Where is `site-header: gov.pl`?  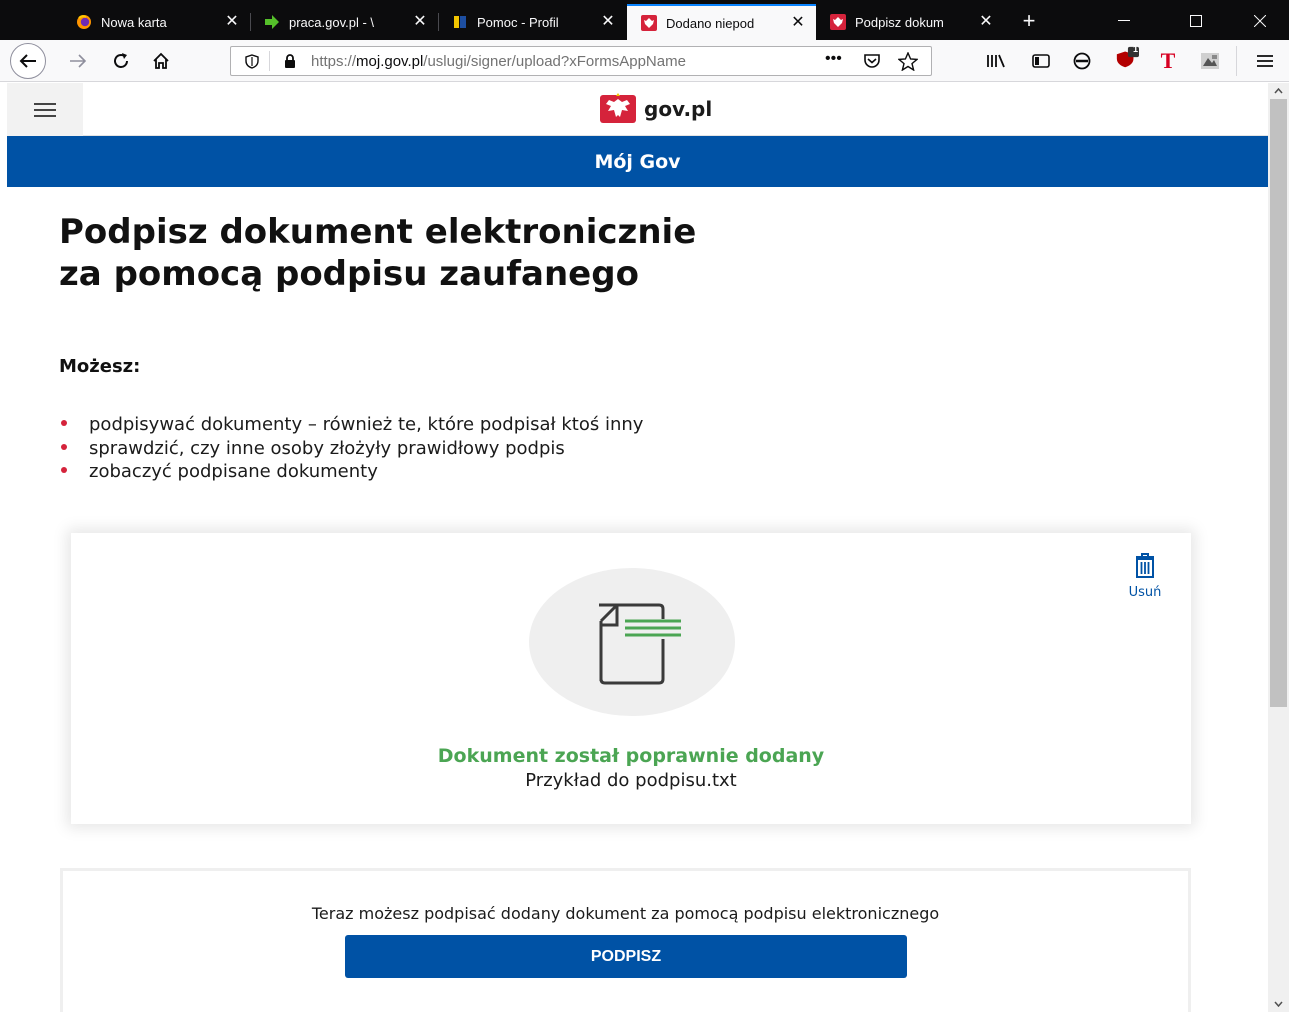 site-header: gov.pl is located at coordinates (637, 109).